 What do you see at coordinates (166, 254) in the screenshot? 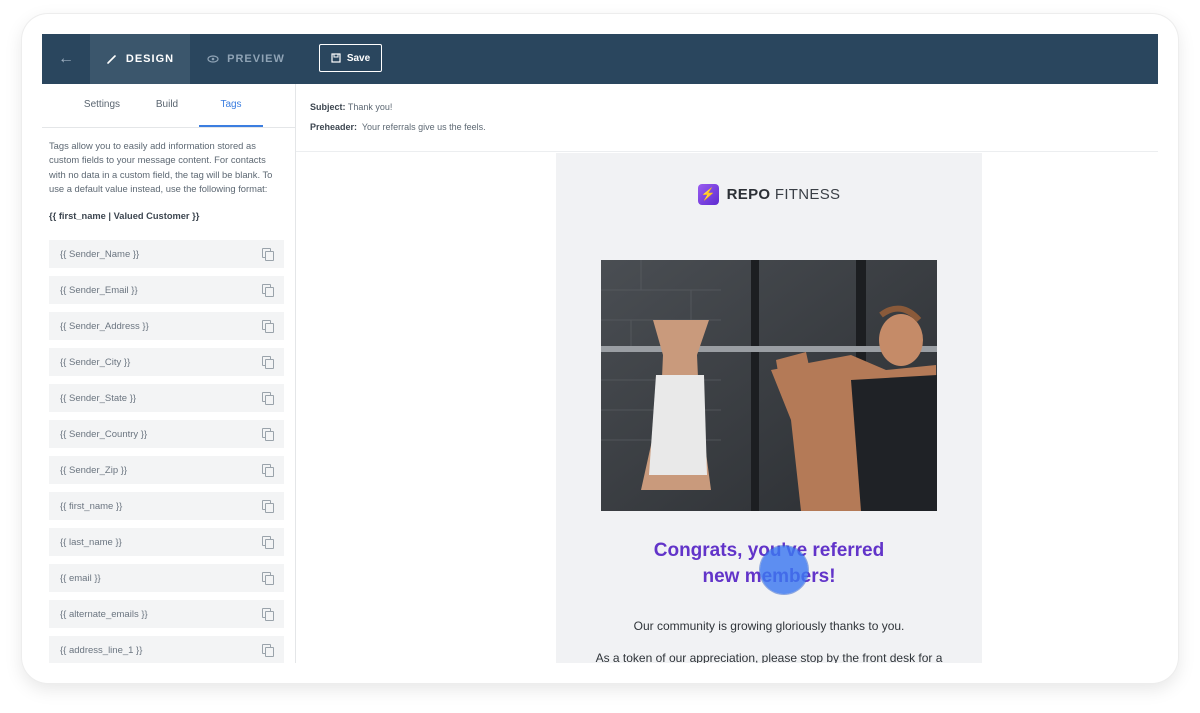
I see `tag-item: {{ Sender_Name }}` at bounding box center [166, 254].